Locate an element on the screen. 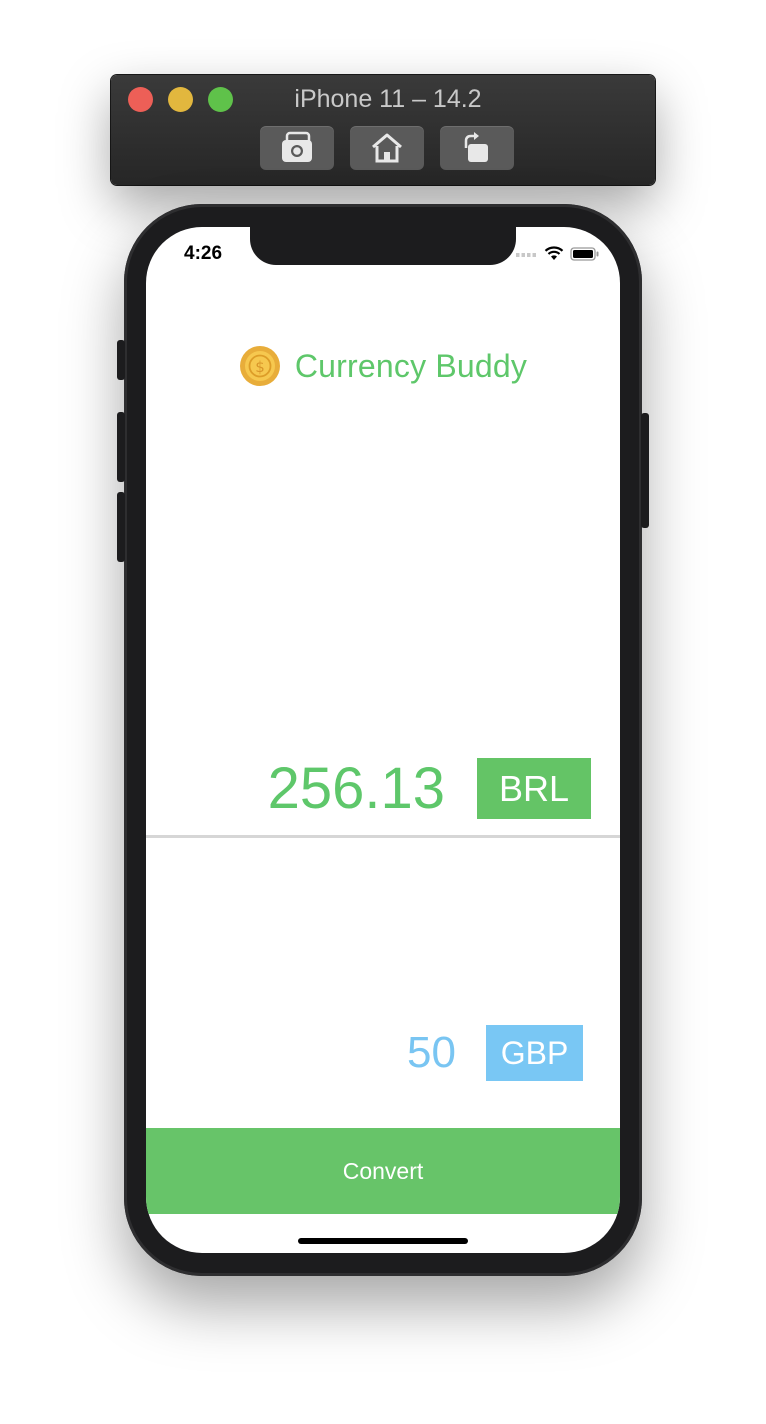 This screenshot has width=766, height=1424. notch is located at coordinates (383, 246).